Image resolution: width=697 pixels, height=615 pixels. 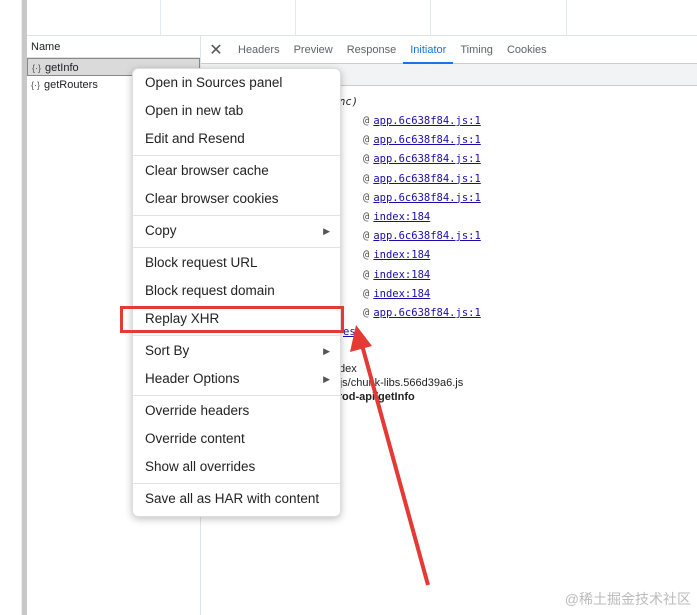 I want to click on arrow-annotation, so click(x=390, y=455).